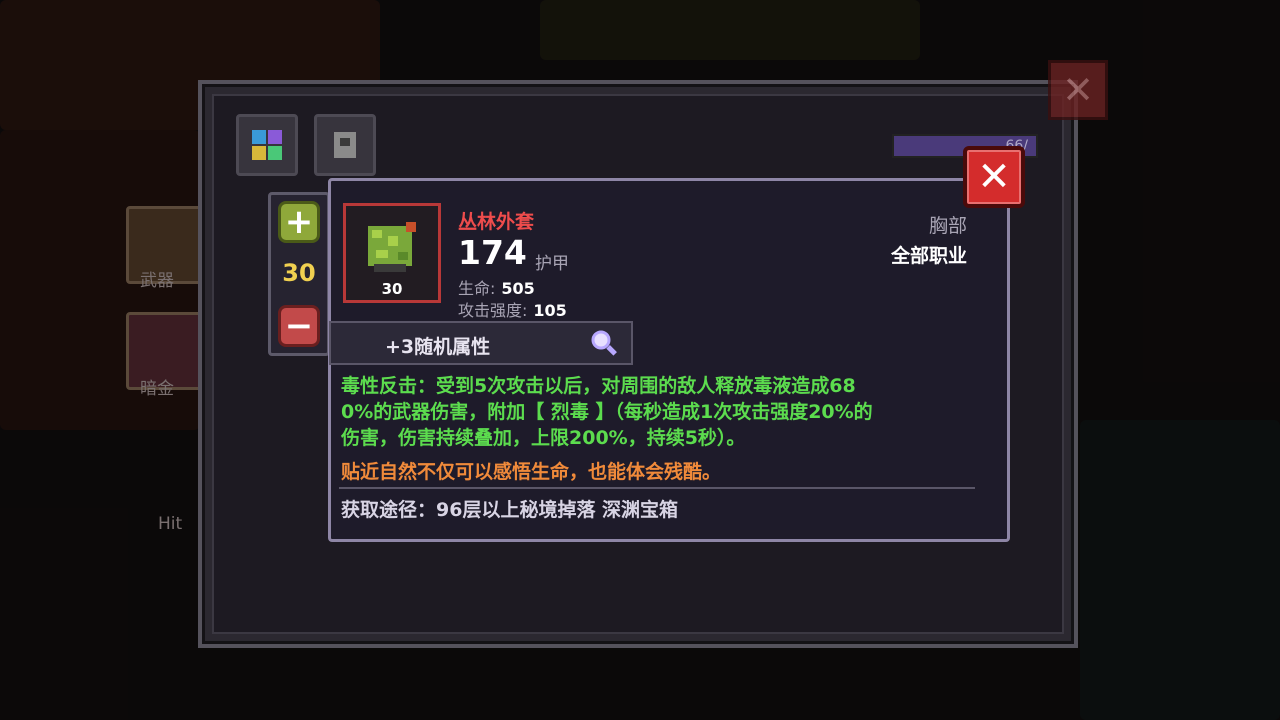 This screenshot has height=720, width=1280. Describe the element at coordinates (392, 247) in the screenshot. I see `jungle-coat-icon` at that location.